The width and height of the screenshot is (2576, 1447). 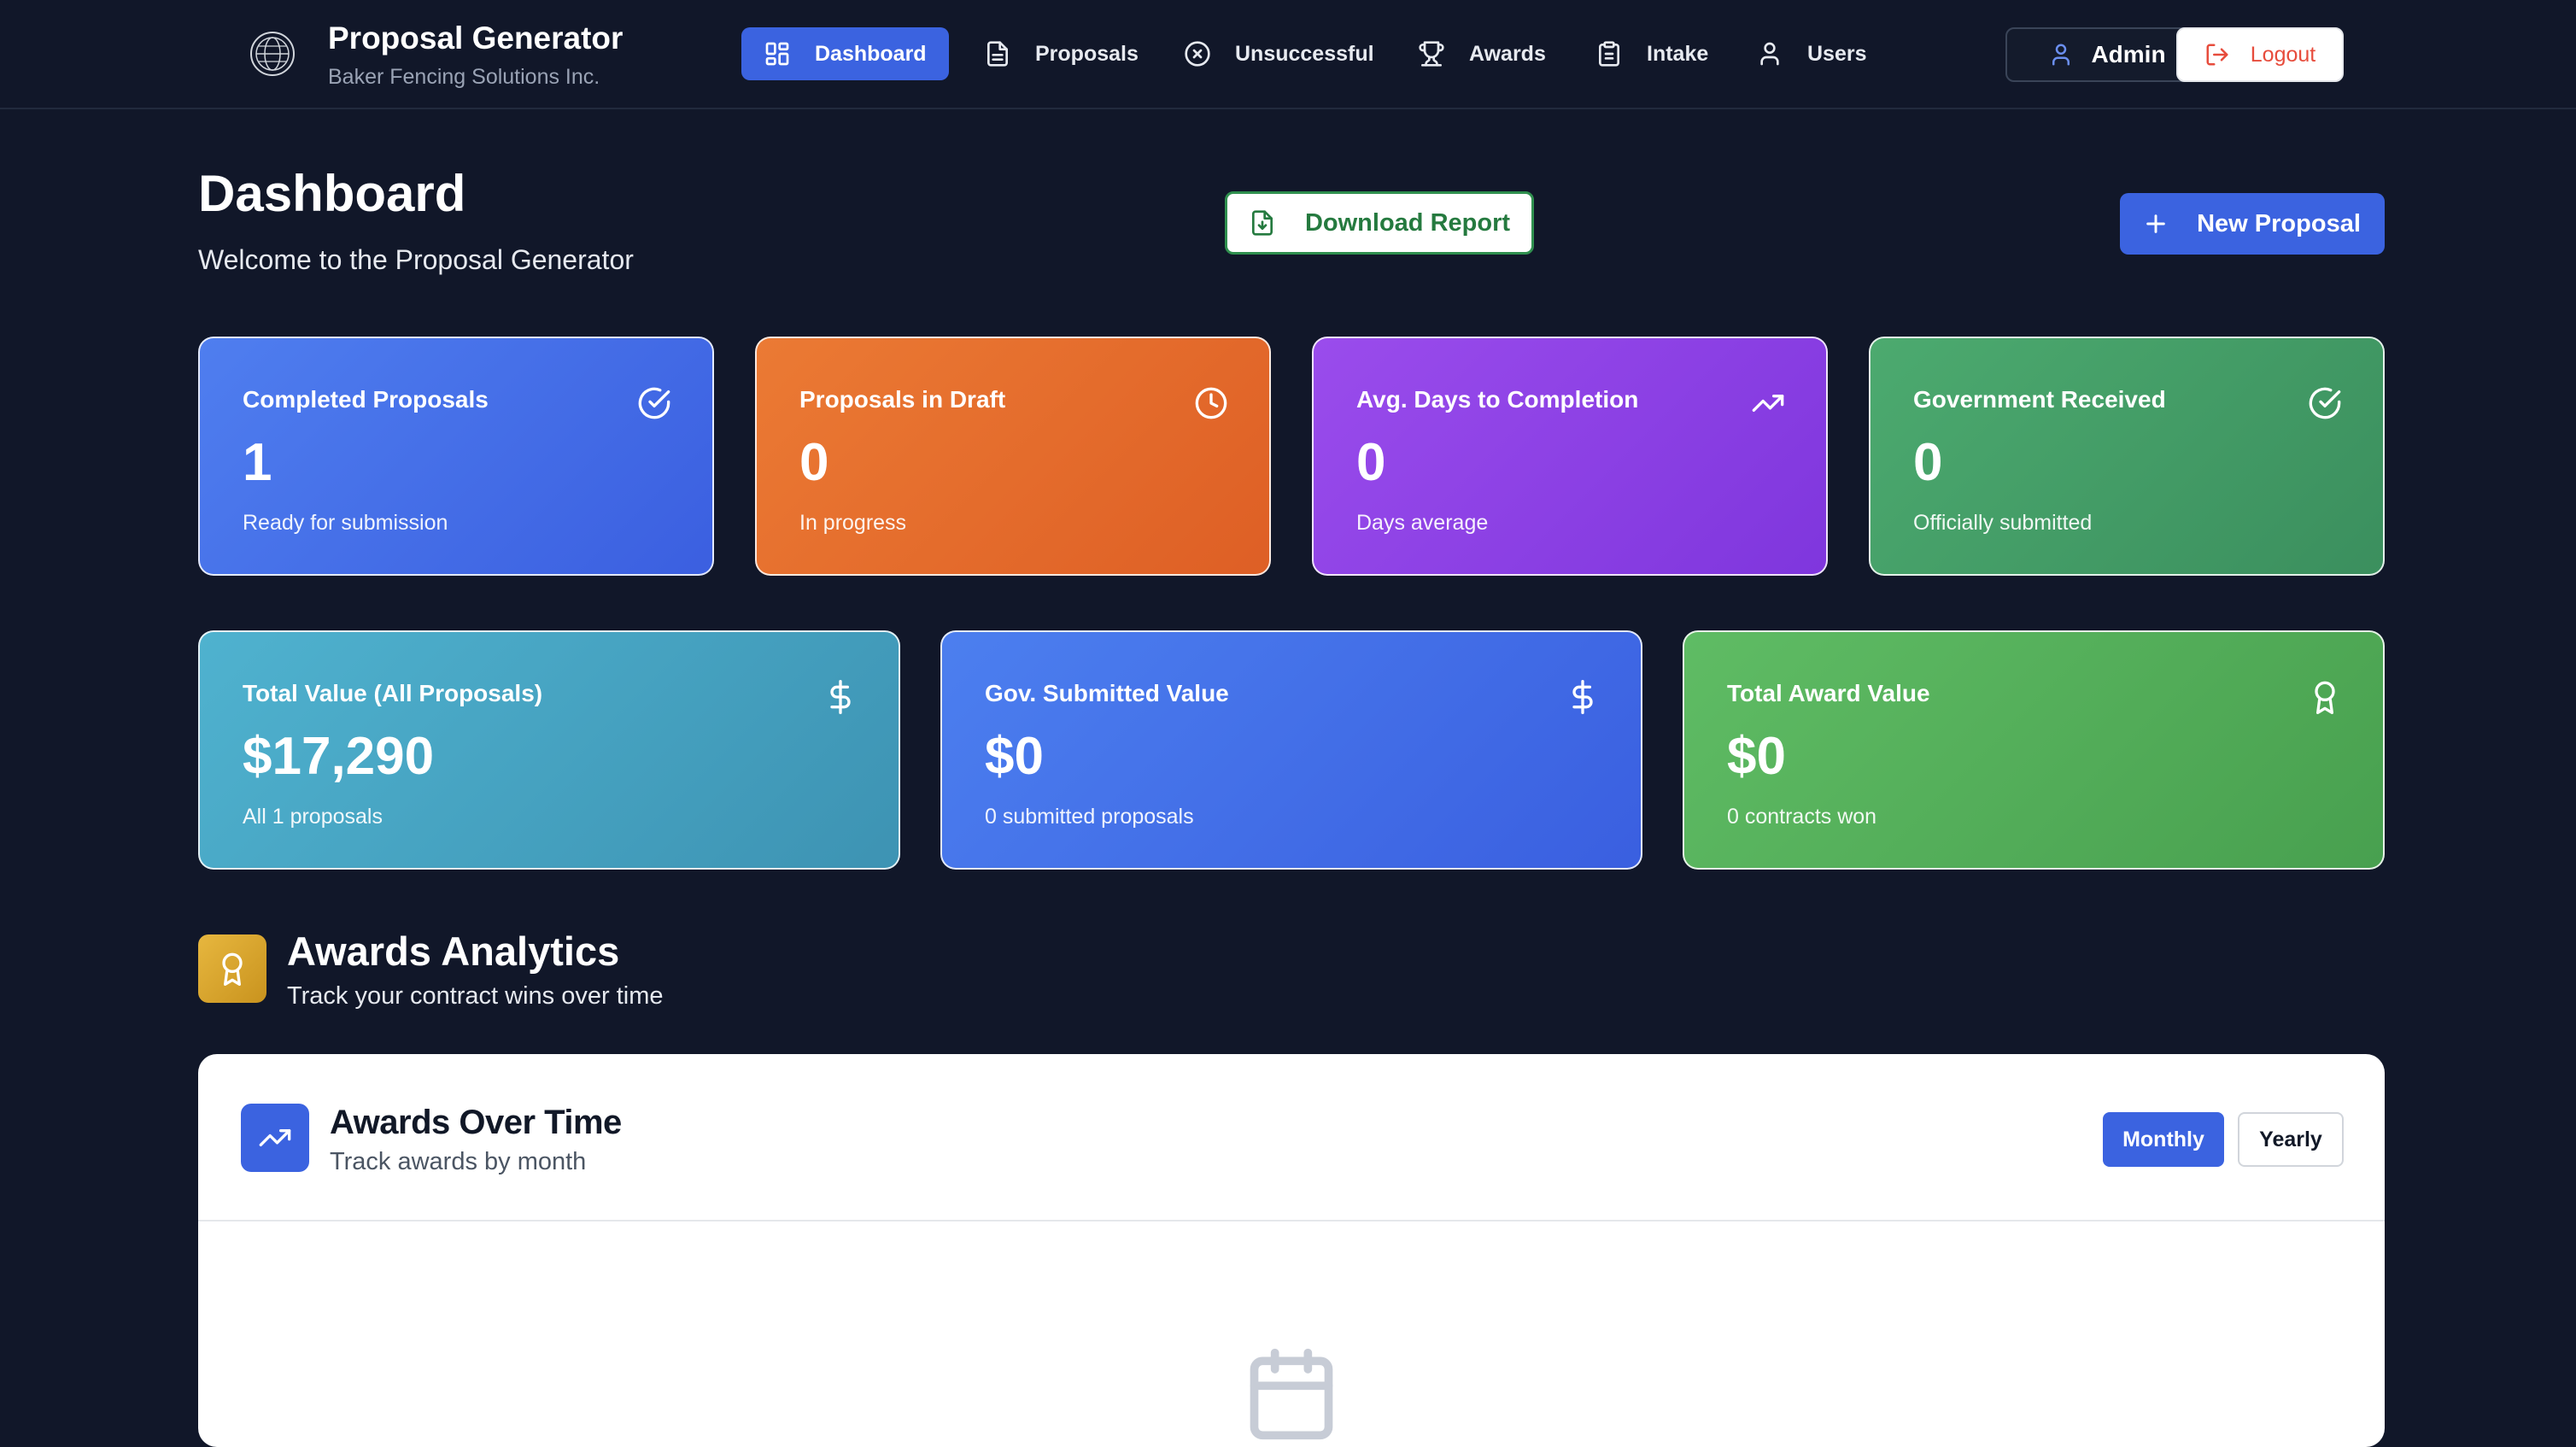 I want to click on stat-description: Ready for submission, so click(x=345, y=523).